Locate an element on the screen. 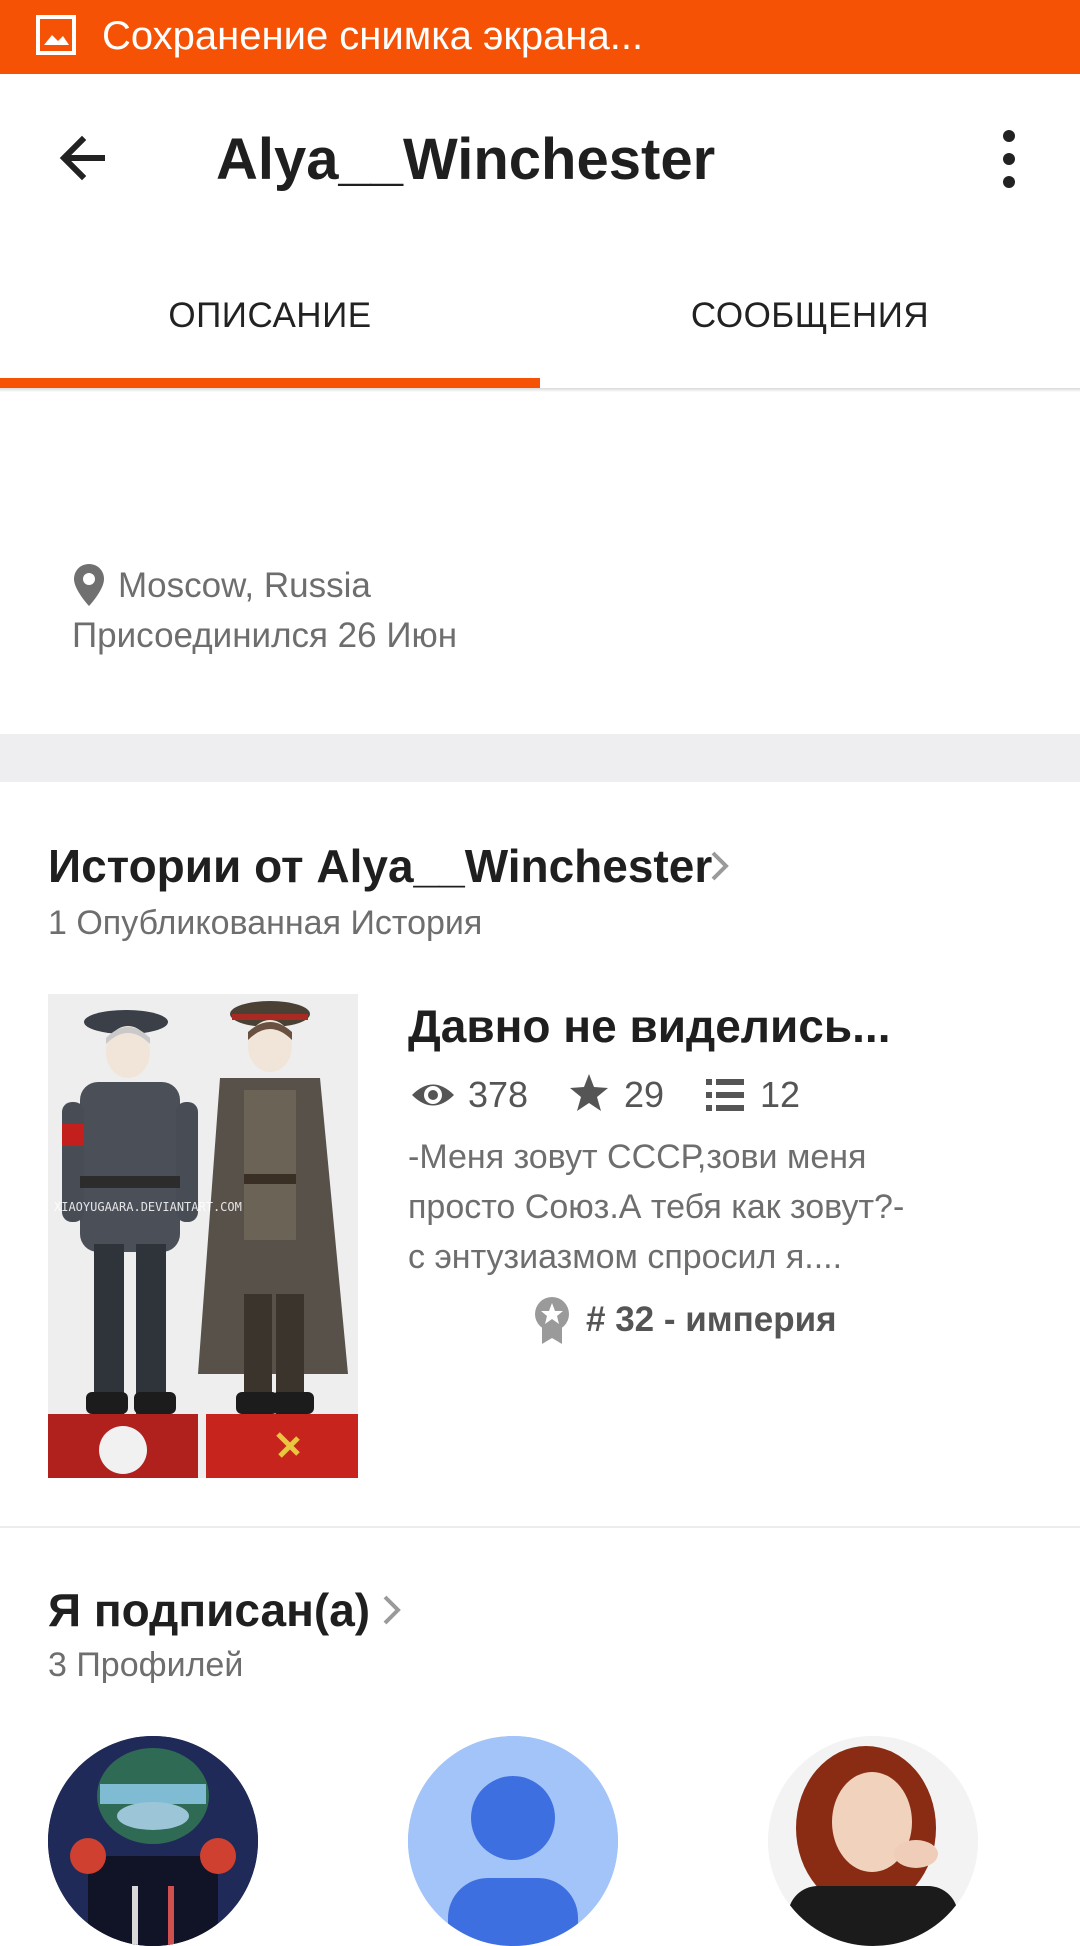  avatar-photo is located at coordinates (873, 1841).